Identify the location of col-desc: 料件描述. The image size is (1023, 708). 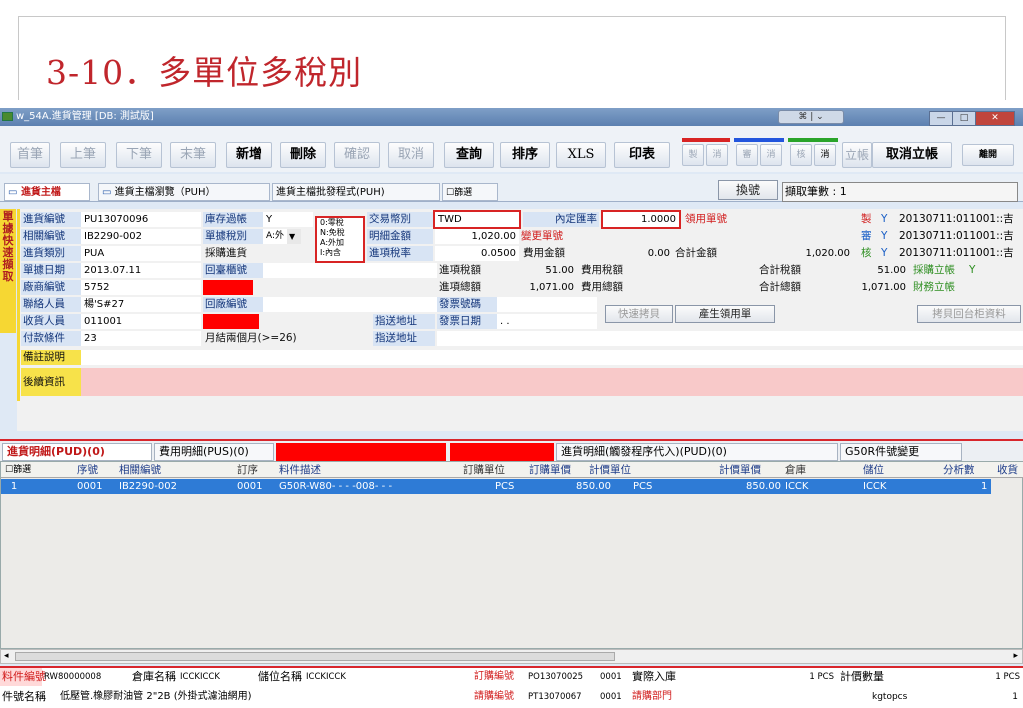
(300, 470).